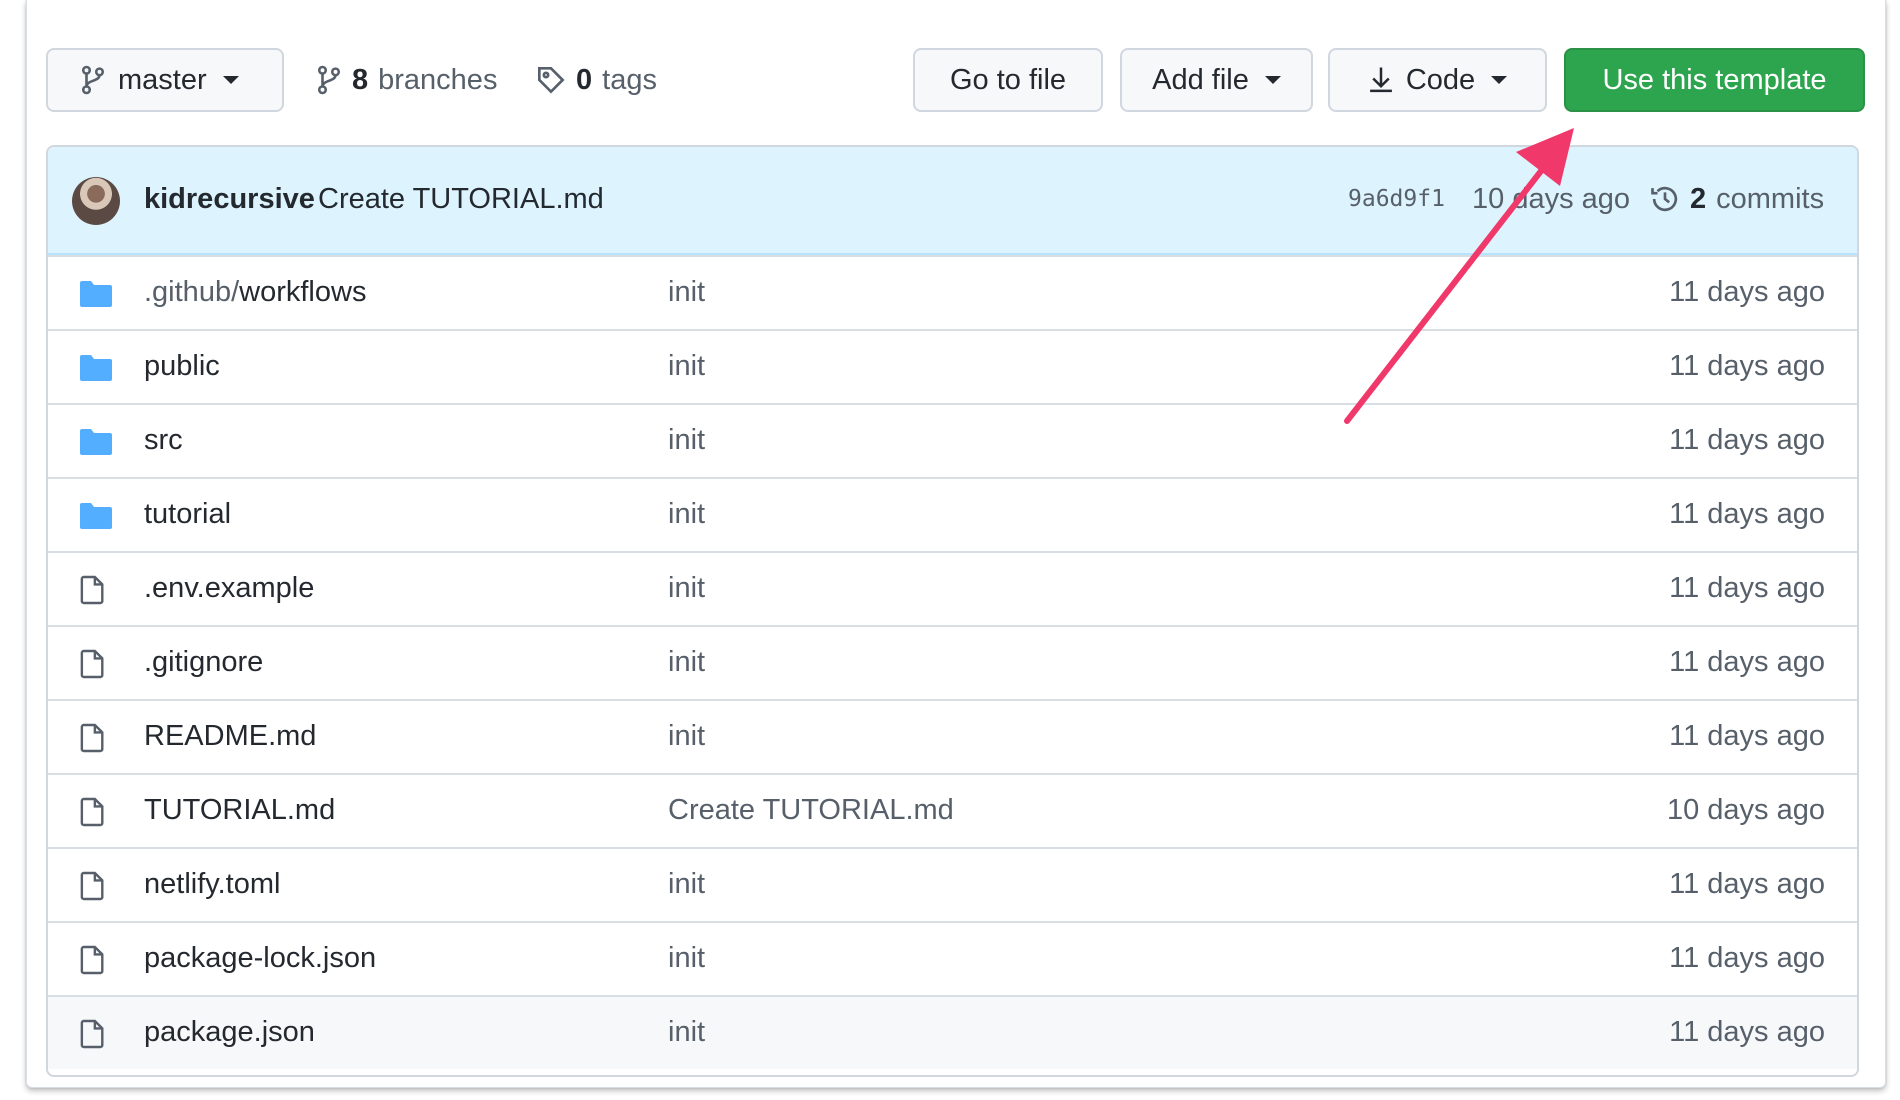  I want to click on add-file-button: Add file, so click(1216, 80).